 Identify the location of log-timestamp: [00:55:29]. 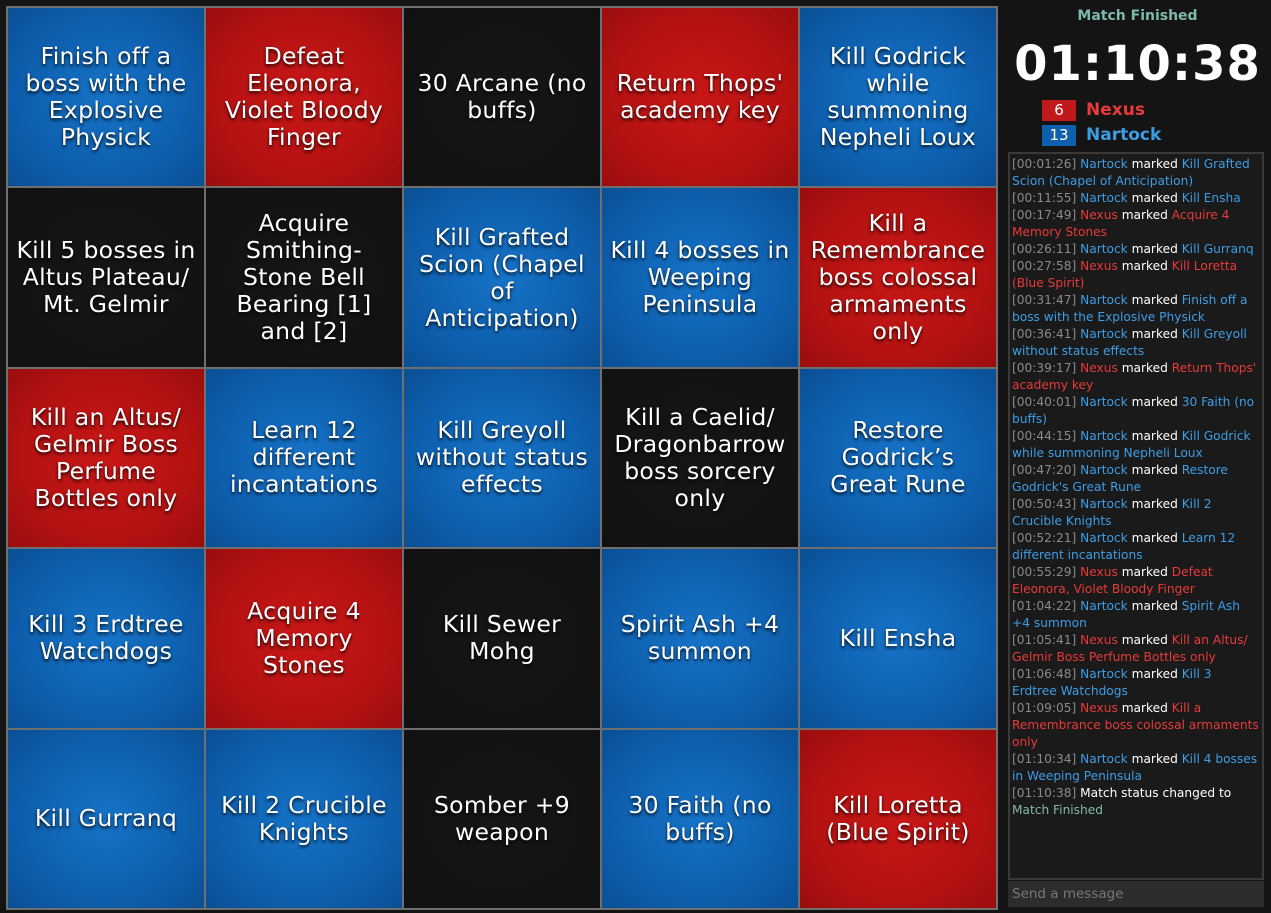
(1044, 572).